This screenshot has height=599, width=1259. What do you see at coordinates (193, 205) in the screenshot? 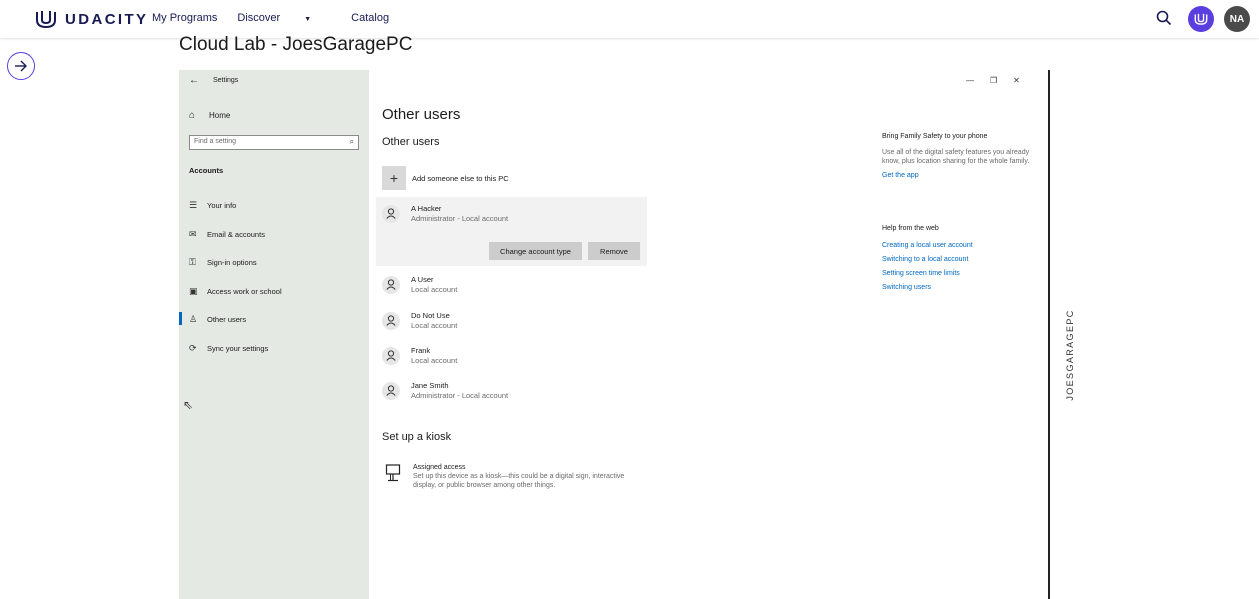
I see `person-card-icon: ☰` at bounding box center [193, 205].